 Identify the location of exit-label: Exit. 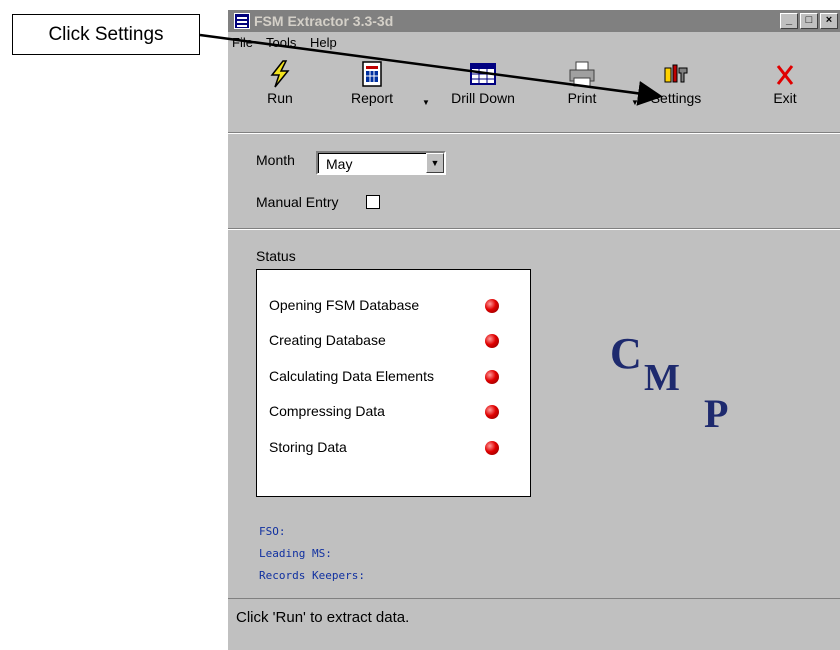
(785, 98).